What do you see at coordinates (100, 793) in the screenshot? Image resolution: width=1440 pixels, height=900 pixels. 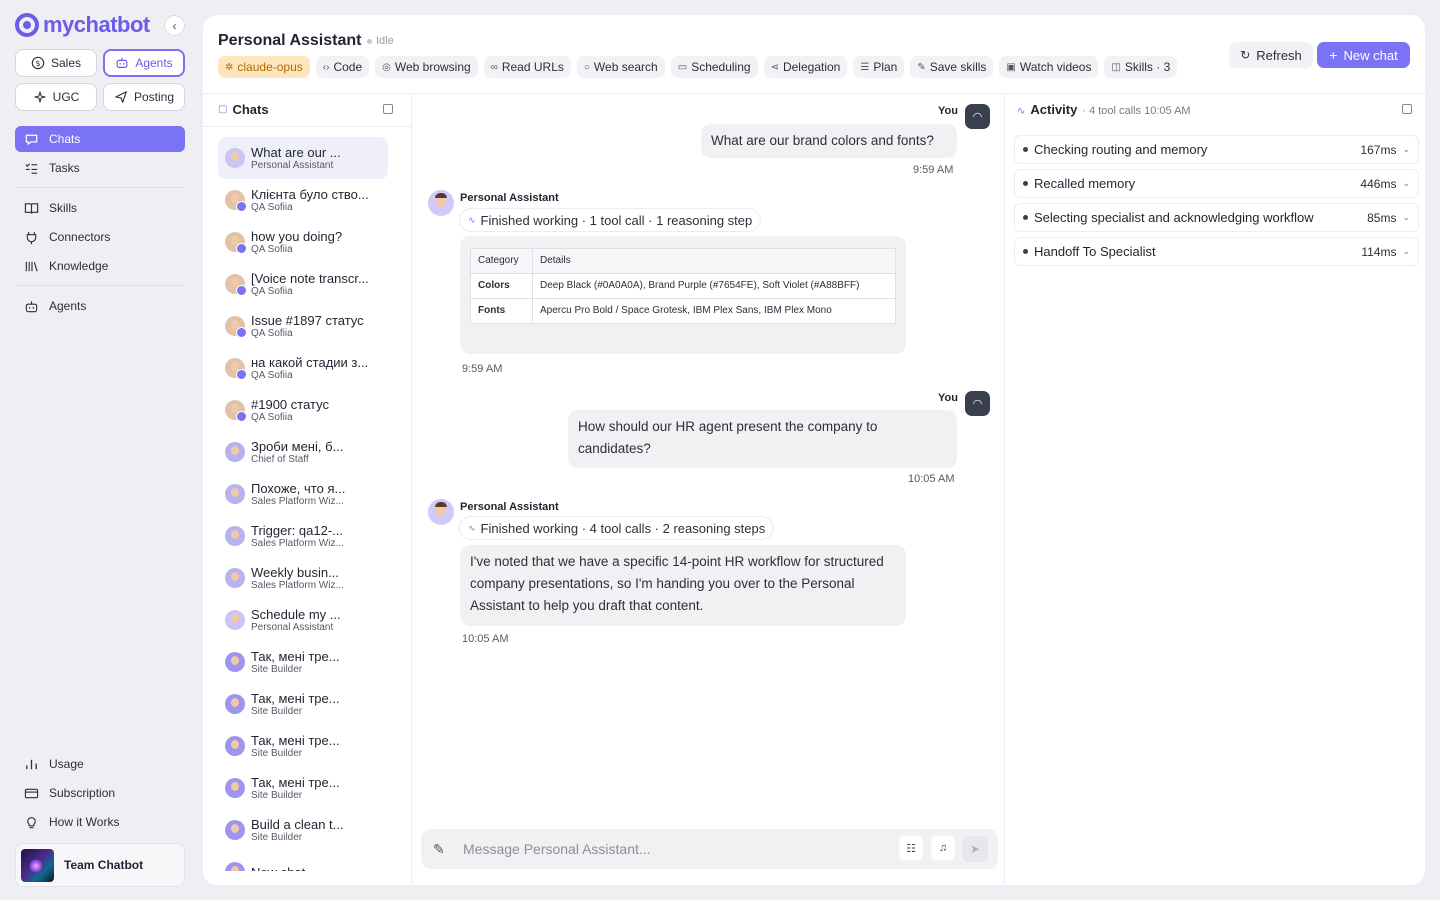 I see `nav-subscription: Subscription` at bounding box center [100, 793].